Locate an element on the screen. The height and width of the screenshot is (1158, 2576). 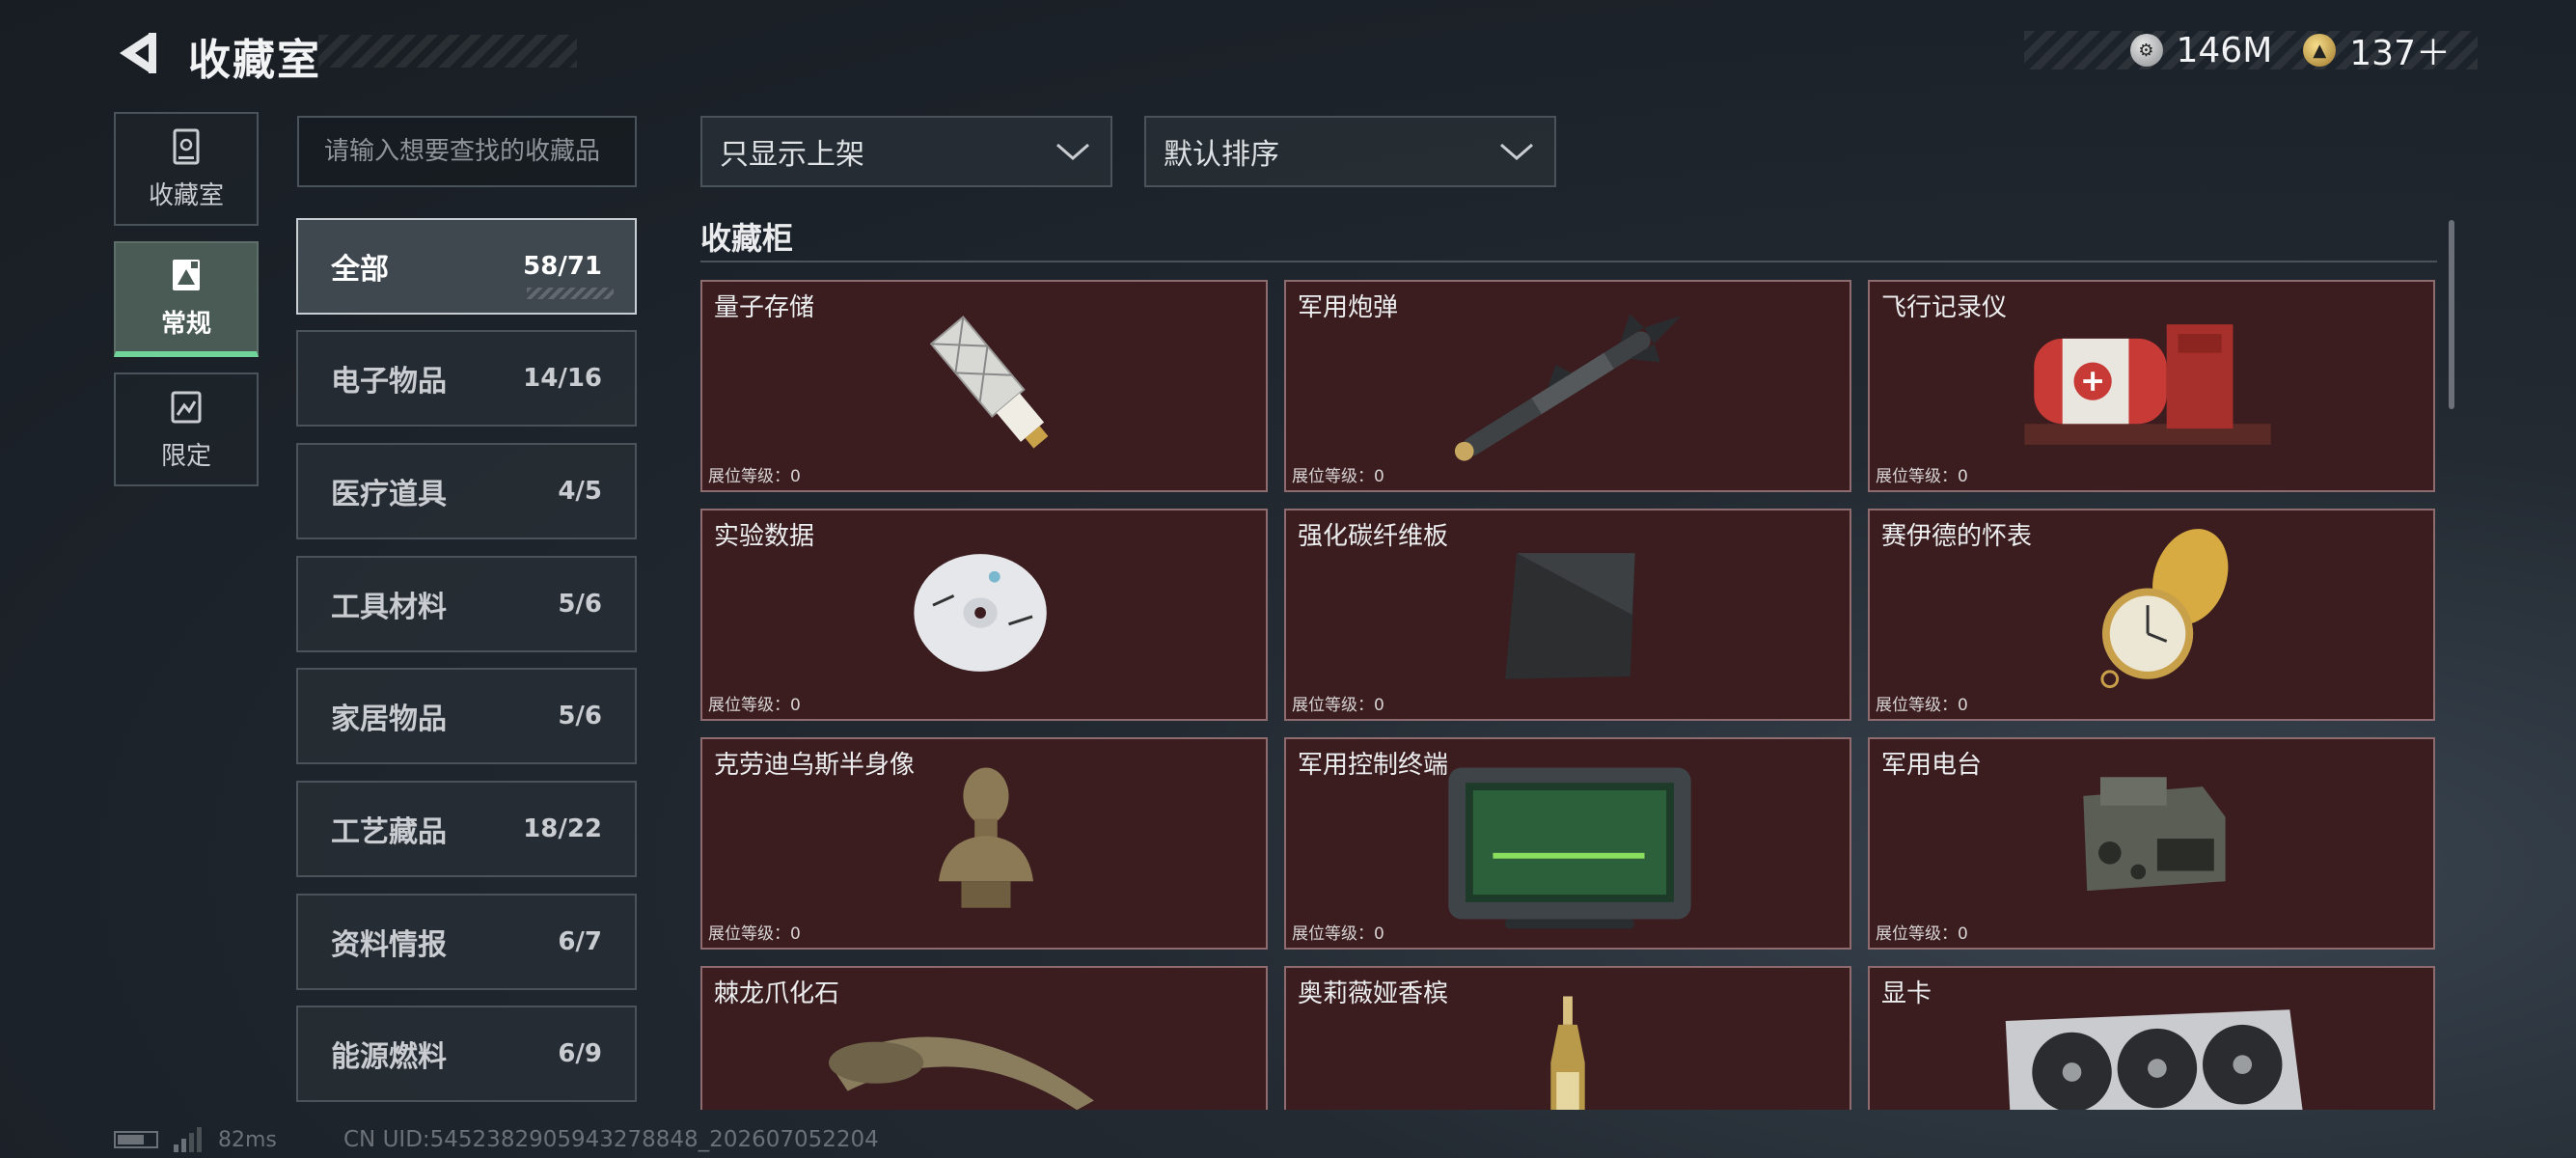
signal-icon is located at coordinates (188, 1139).